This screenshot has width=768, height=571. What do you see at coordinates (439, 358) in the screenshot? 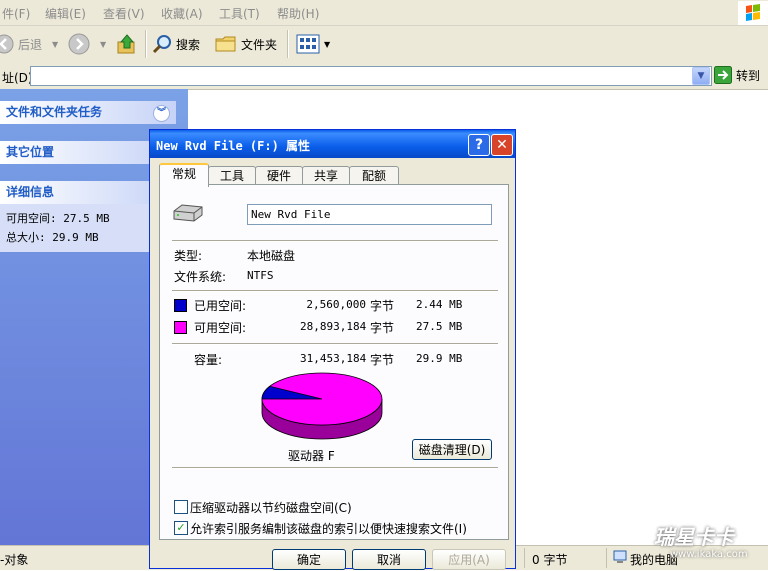
I see `capacity-size: 29.9 MB` at bounding box center [439, 358].